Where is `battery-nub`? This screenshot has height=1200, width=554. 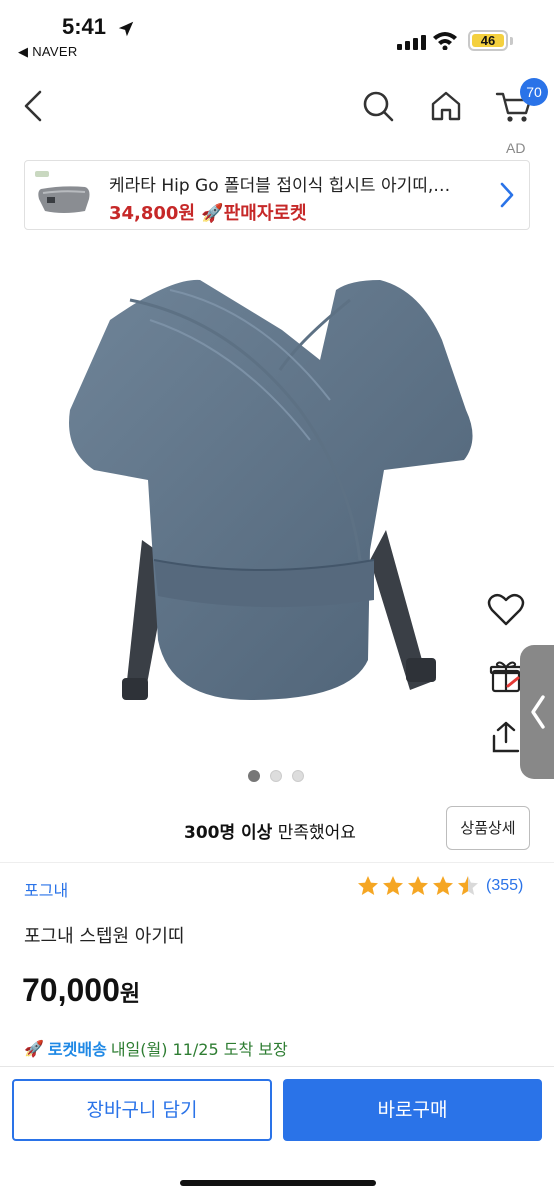 battery-nub is located at coordinates (511, 41).